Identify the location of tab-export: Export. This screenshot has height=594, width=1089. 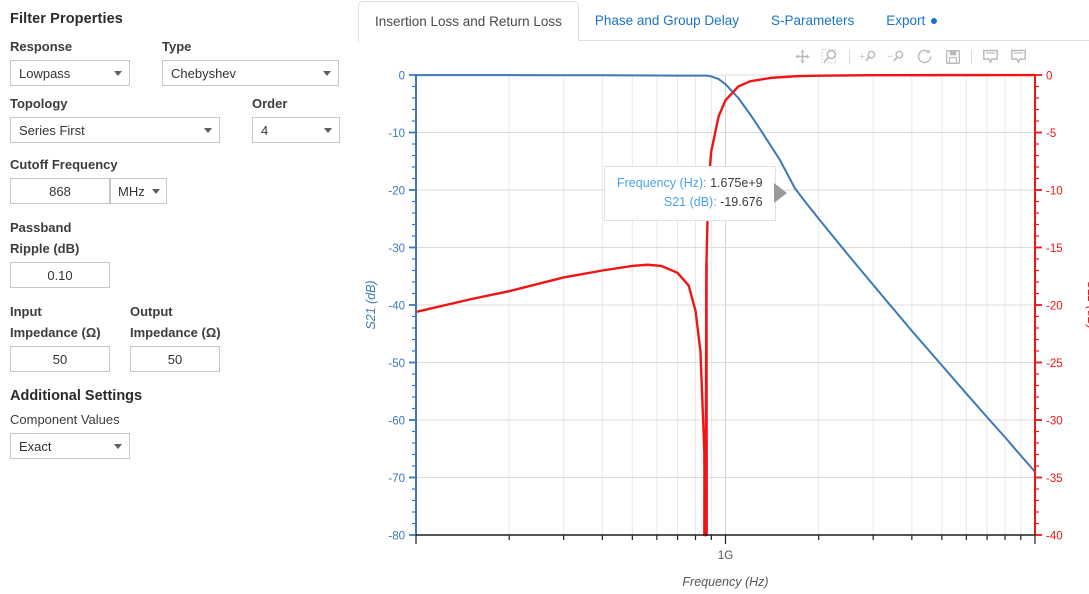
(911, 21).